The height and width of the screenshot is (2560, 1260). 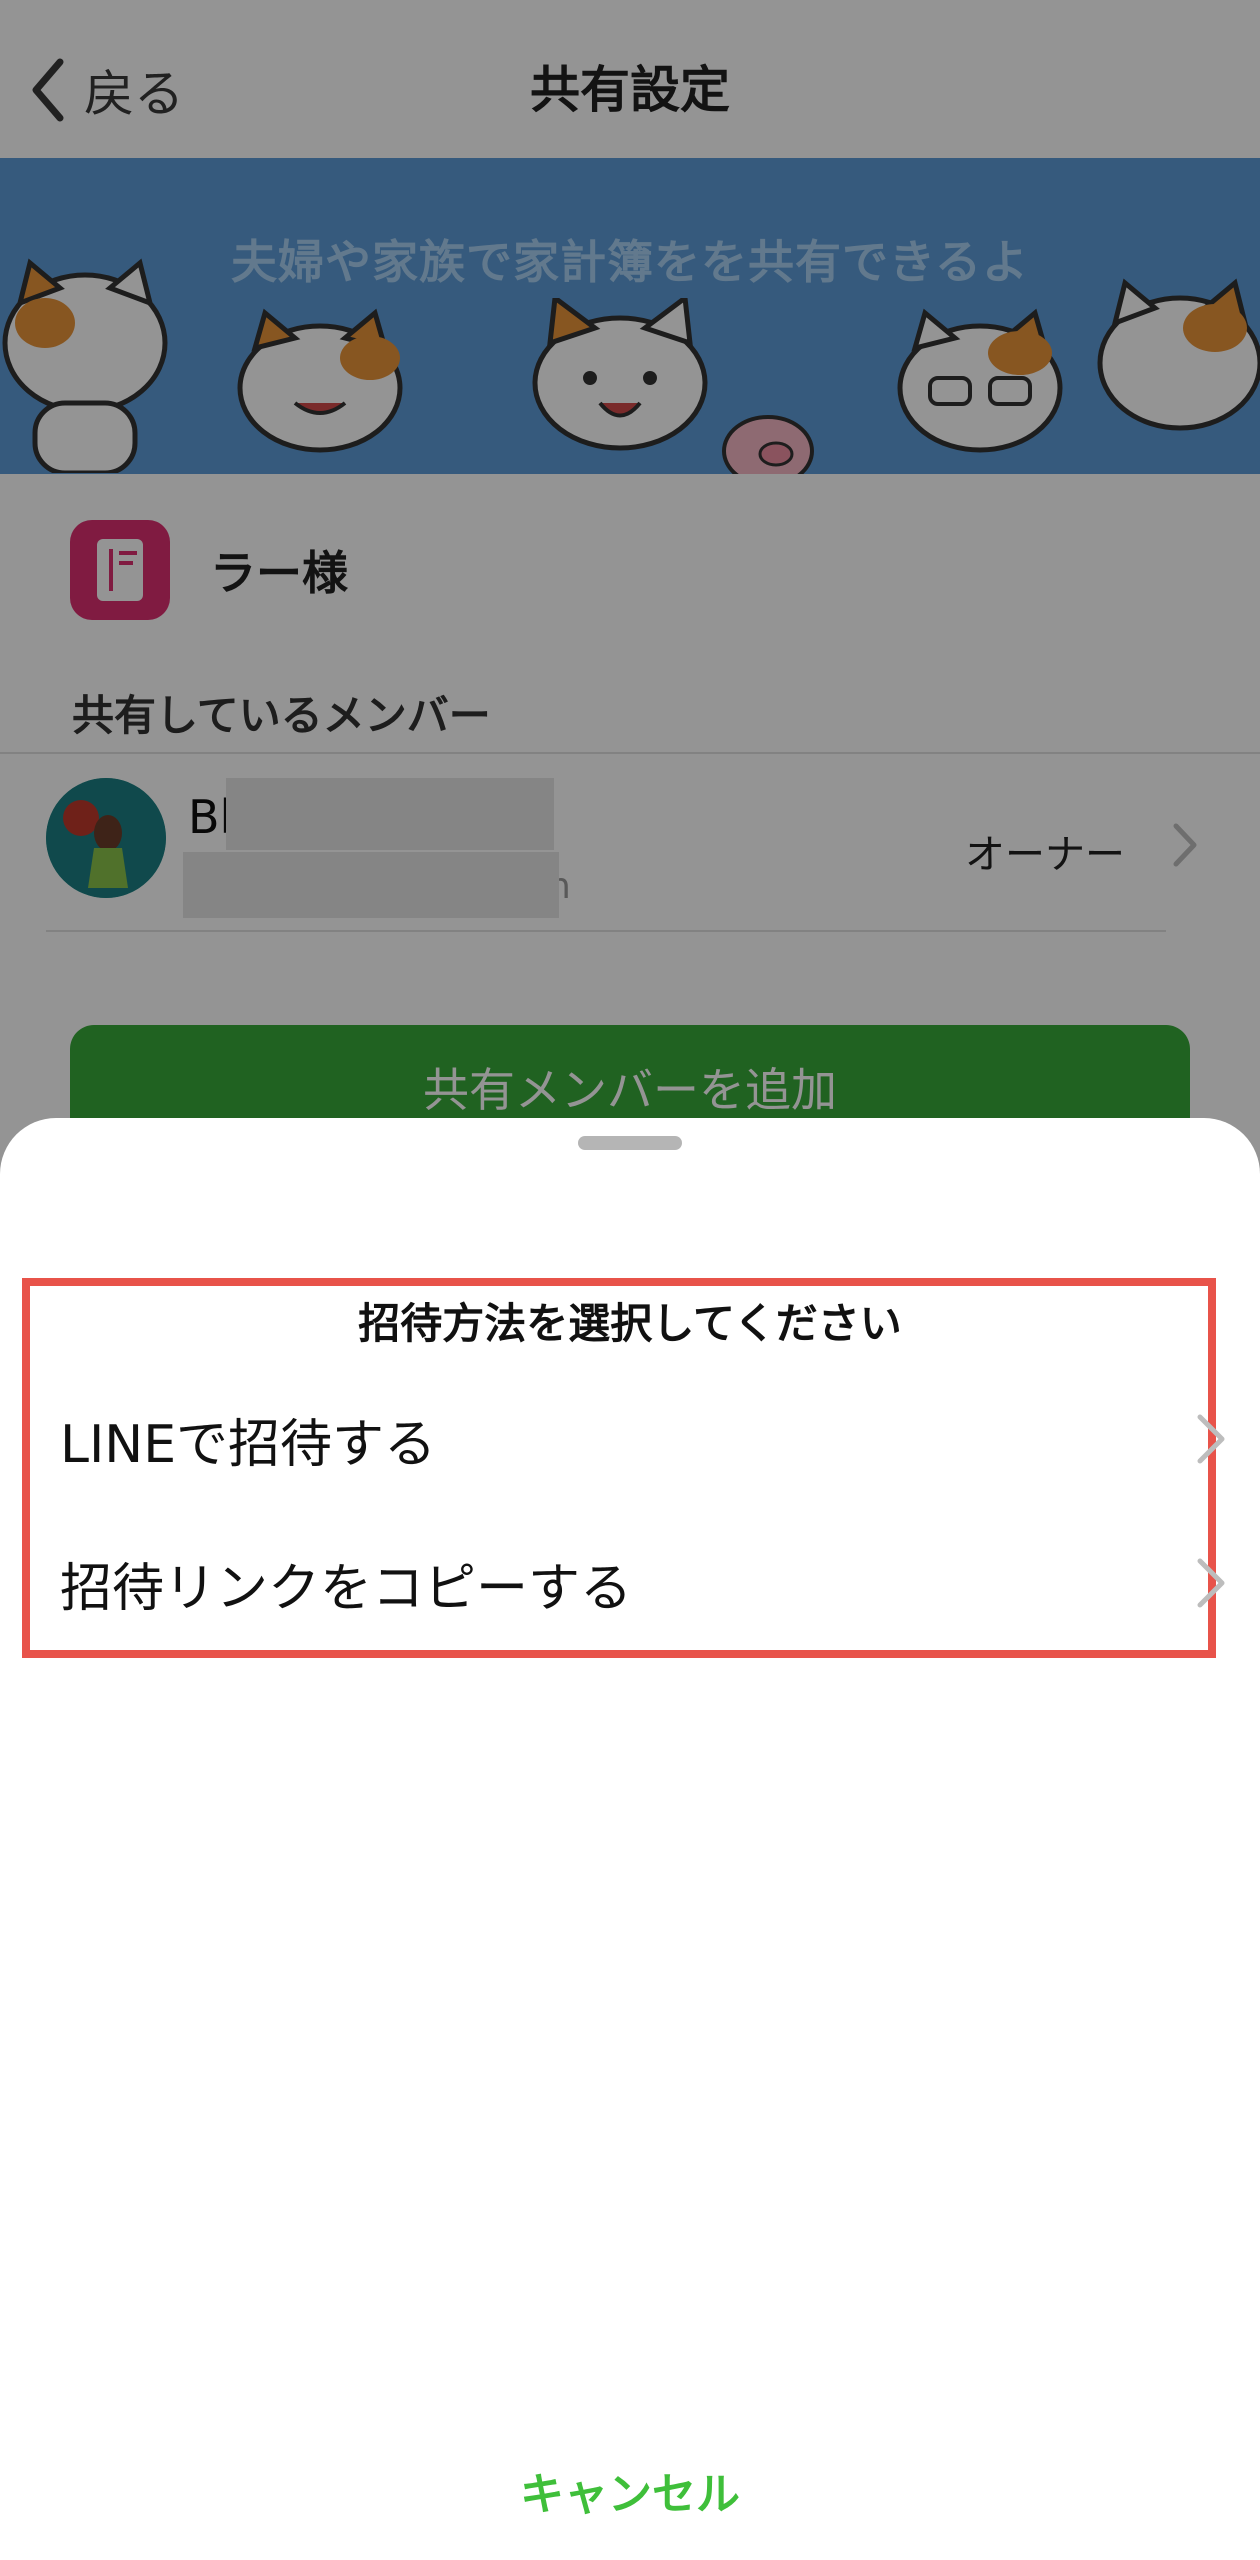 What do you see at coordinates (630, 1323) in the screenshot?
I see `sheet-title: 招待方法を選択してください` at bounding box center [630, 1323].